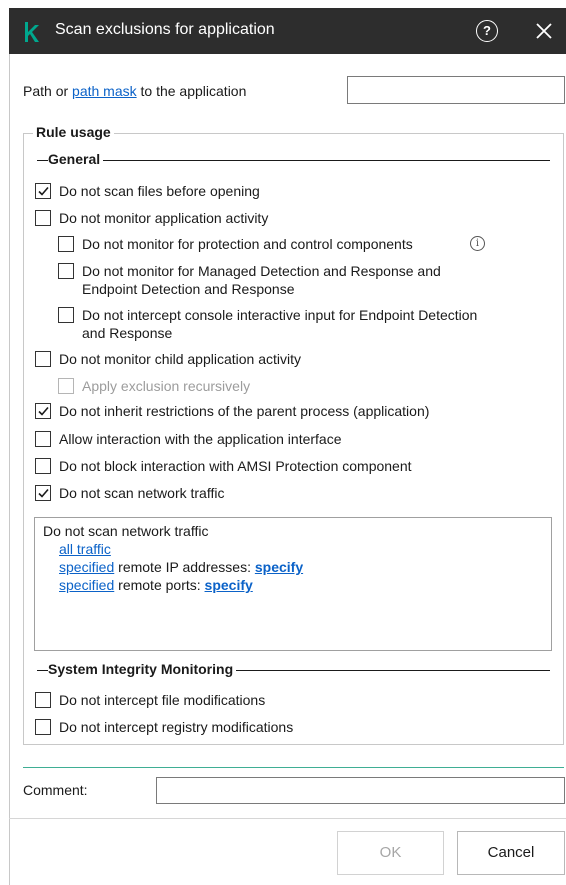 This screenshot has height=885, width=566. What do you see at coordinates (86, 567) in the screenshot?
I see `specified-ip-link: specified` at bounding box center [86, 567].